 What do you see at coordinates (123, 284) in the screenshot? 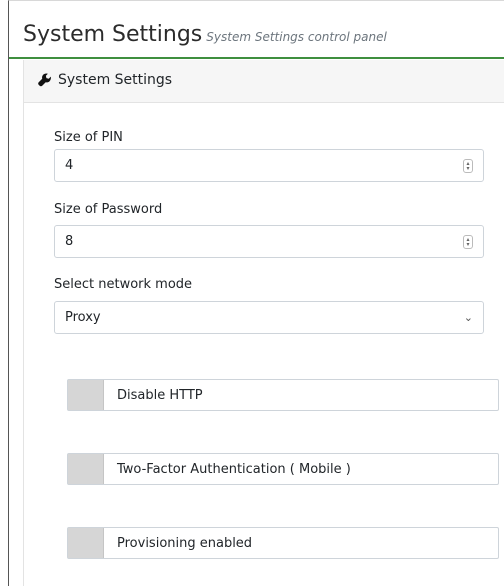
I see `network-mode-label: Select network mode` at bounding box center [123, 284].